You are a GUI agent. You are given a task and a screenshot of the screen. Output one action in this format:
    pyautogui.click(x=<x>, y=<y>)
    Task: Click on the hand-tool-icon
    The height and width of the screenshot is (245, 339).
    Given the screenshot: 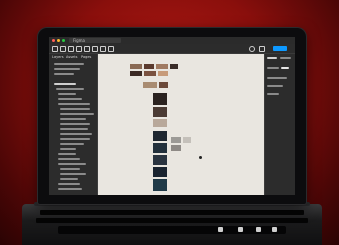 What is the action you would take?
    pyautogui.click(x=103, y=49)
    